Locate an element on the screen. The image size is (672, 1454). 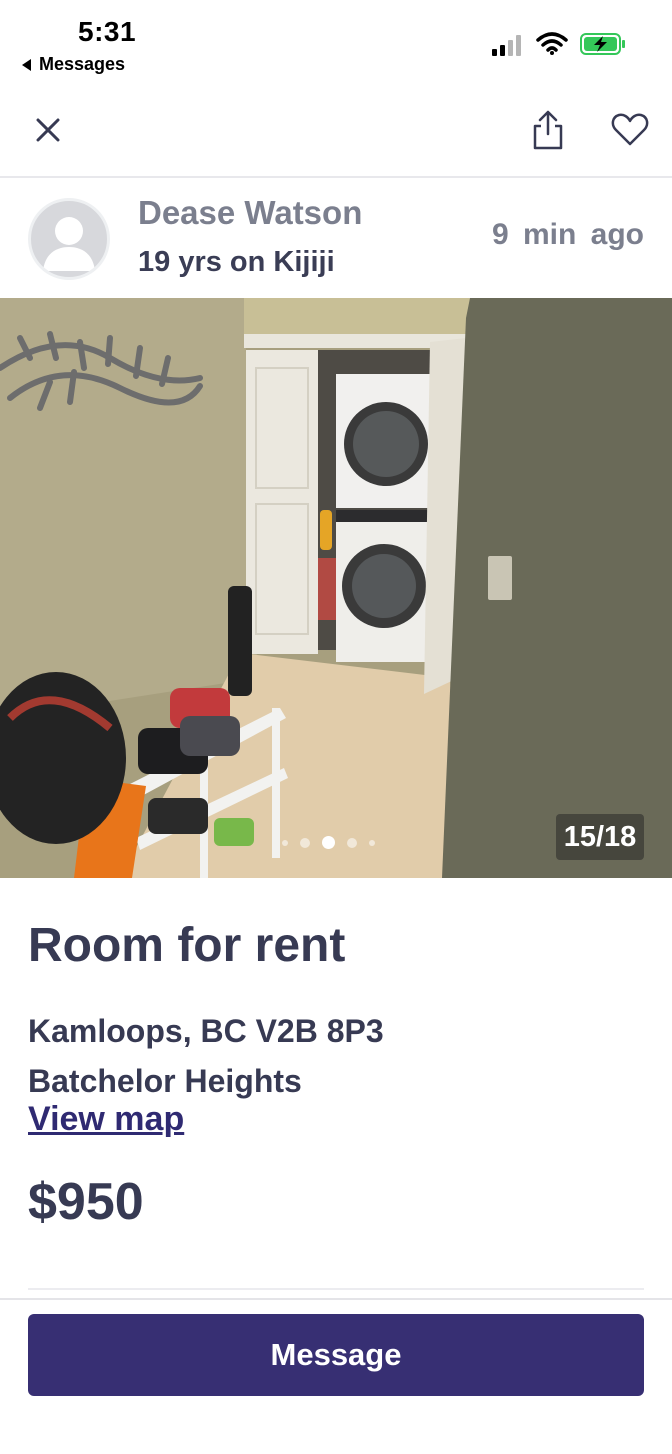
back-to-messages-link: Messages is located at coordinates (73, 64).